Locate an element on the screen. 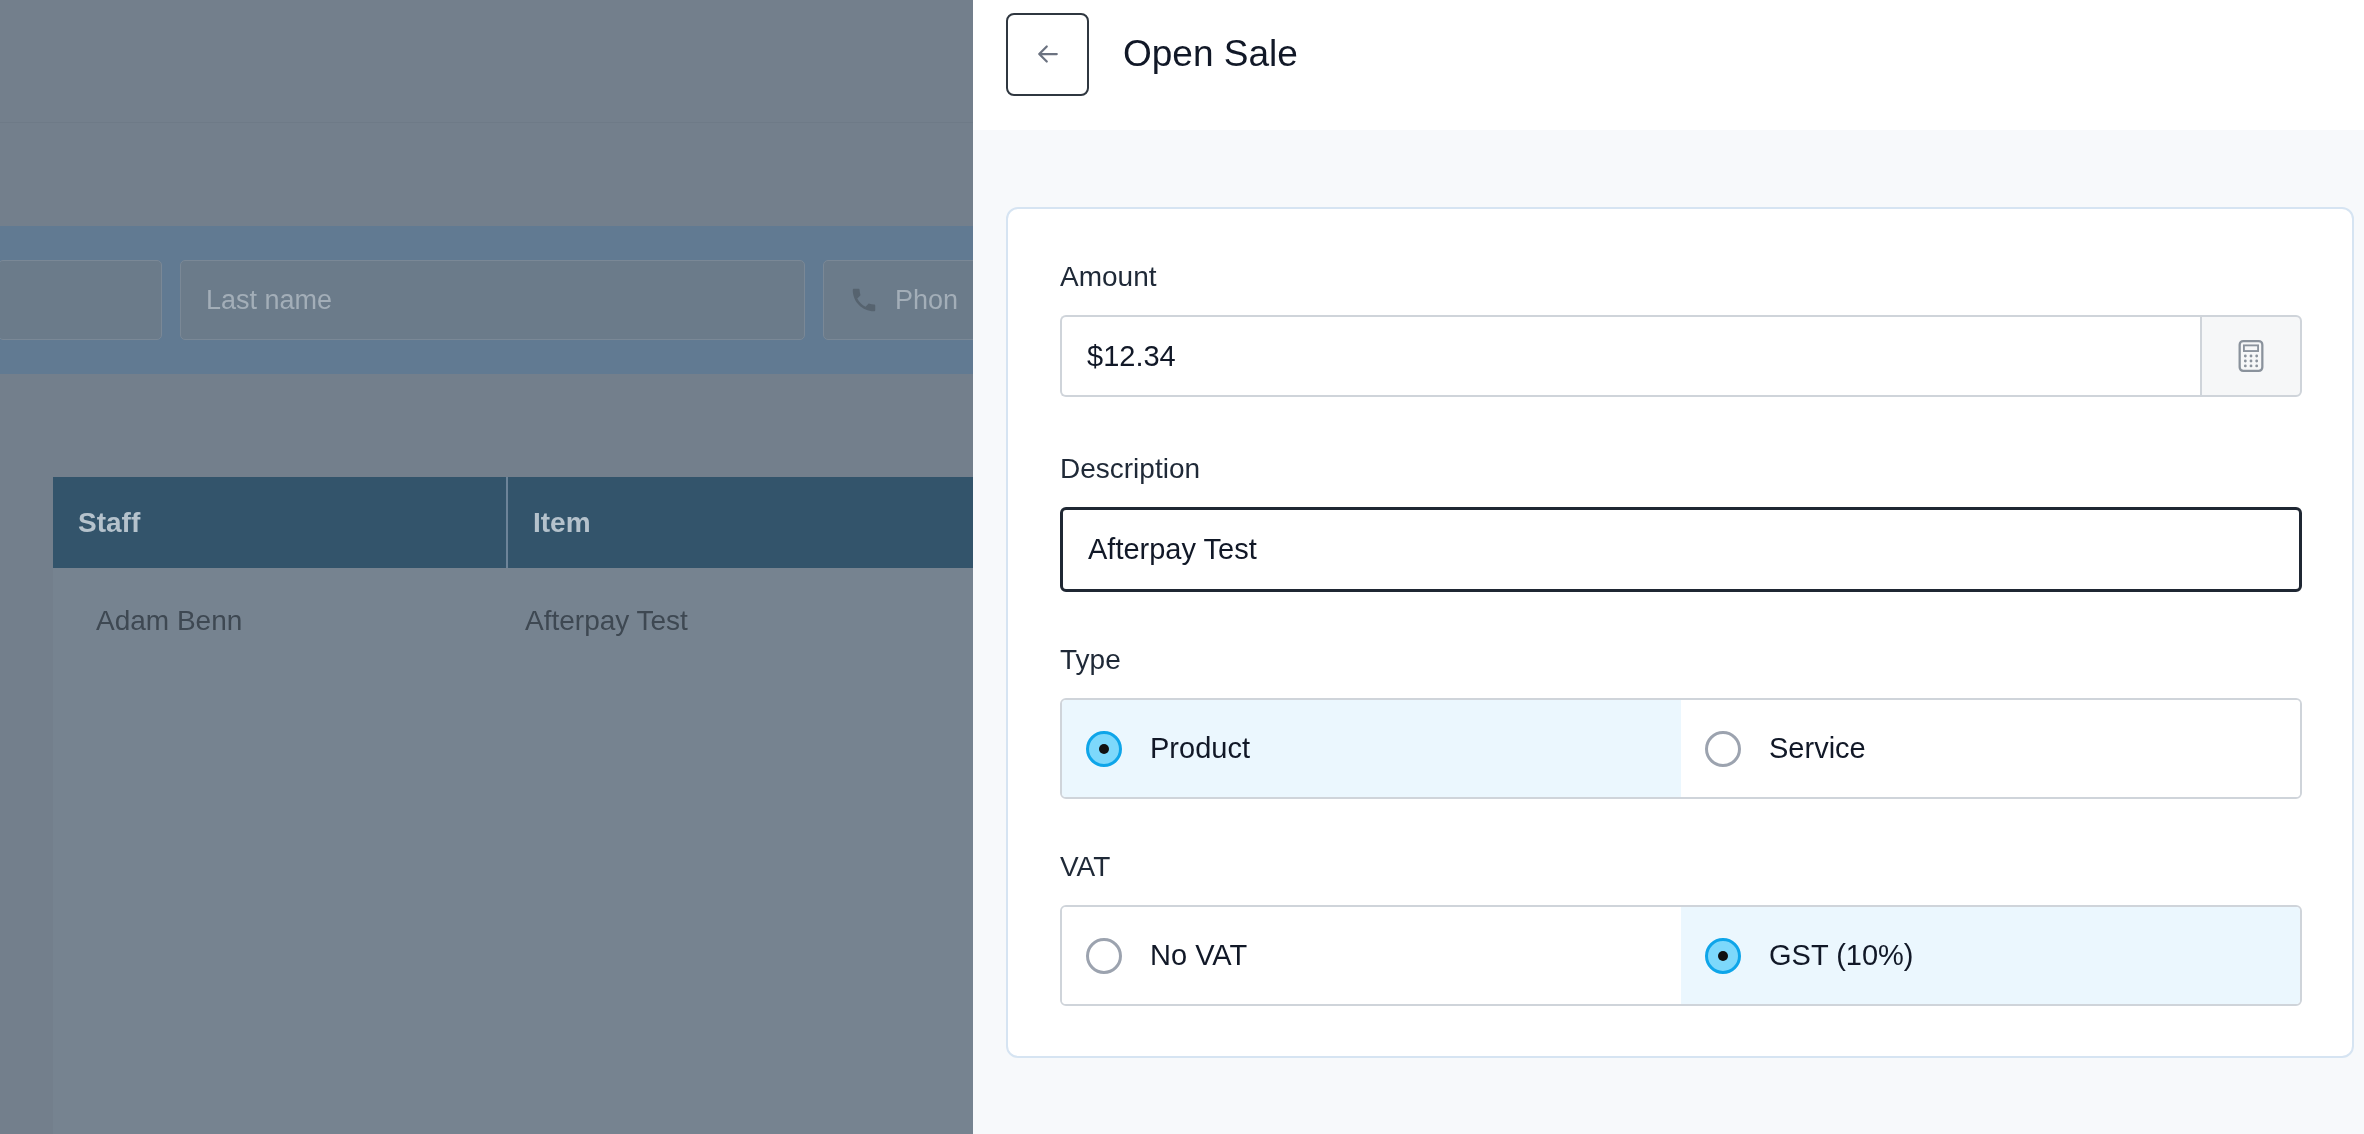 The height and width of the screenshot is (1134, 2364). field-label: Description is located at coordinates (1131, 469).